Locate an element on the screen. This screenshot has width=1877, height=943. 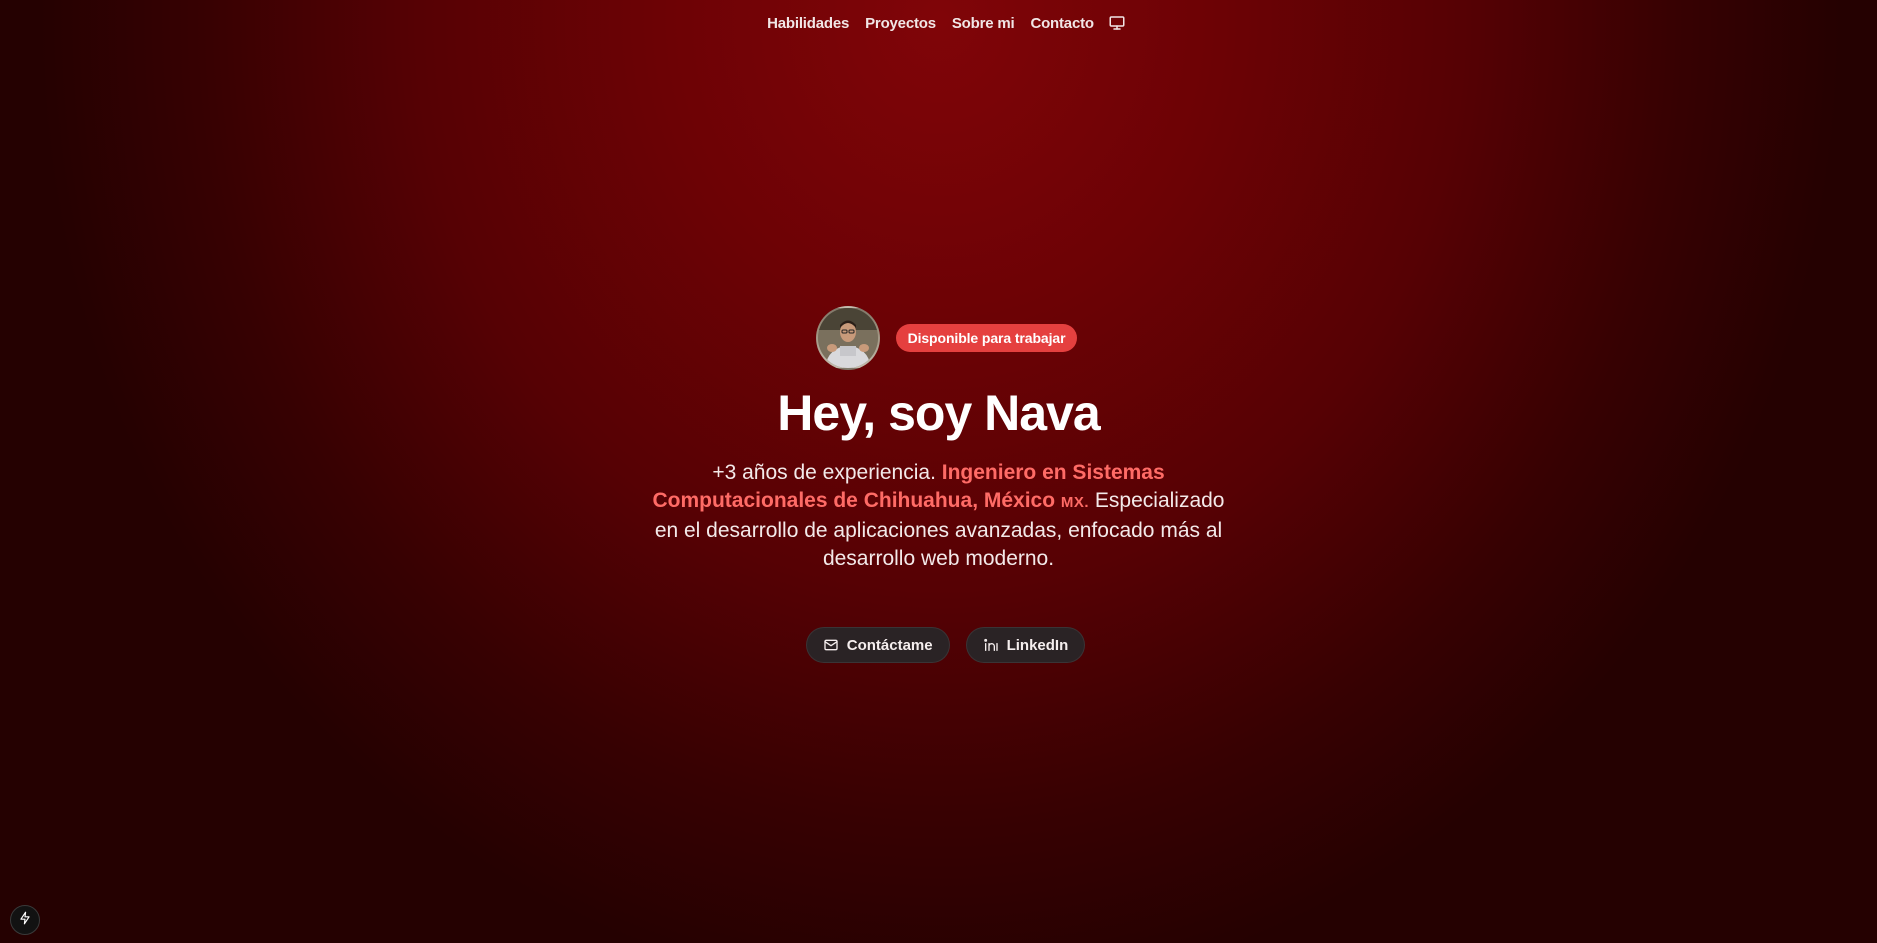
page-title: Hey, soy Nava is located at coordinates (938, 413).